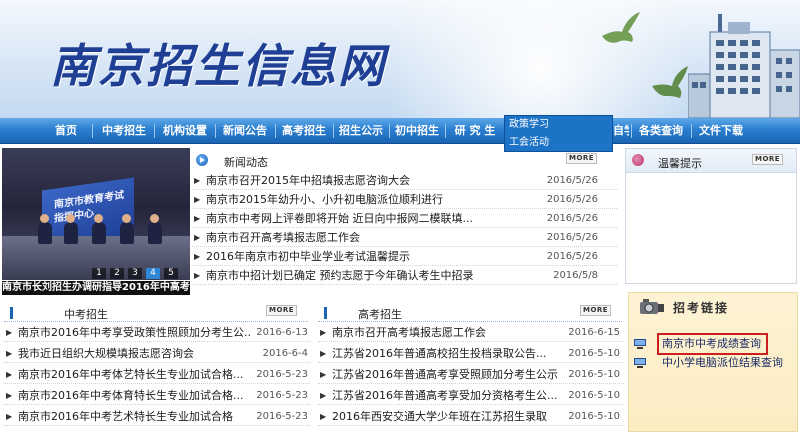 The width and height of the screenshot is (800, 433). I want to click on gaokao-bar-icon, so click(325, 313).